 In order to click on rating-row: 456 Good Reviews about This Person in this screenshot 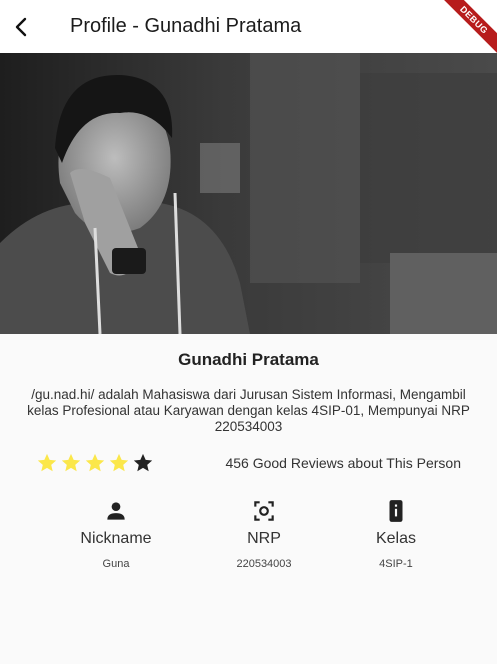, I will do `click(251, 463)`.